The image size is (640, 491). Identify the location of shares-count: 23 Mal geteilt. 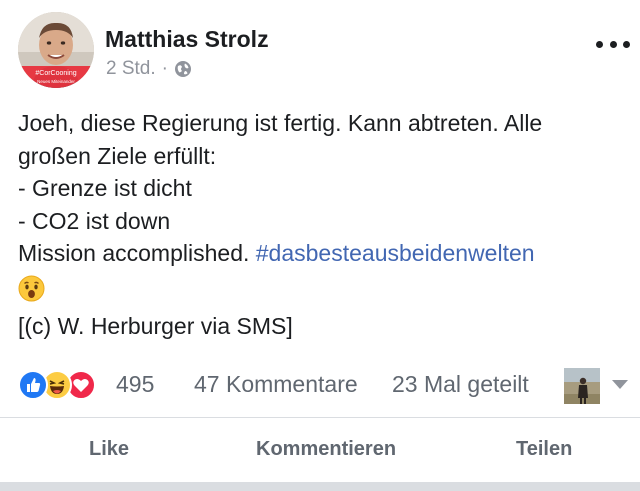
(460, 384).